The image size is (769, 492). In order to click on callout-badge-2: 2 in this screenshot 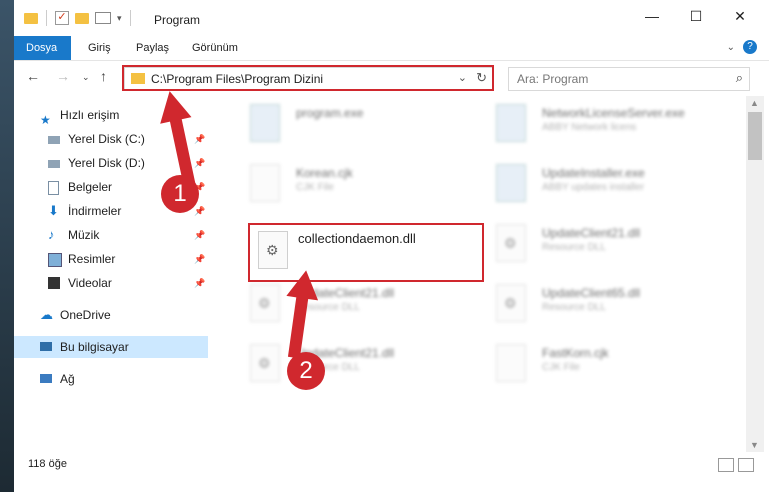, I will do `click(306, 371)`.